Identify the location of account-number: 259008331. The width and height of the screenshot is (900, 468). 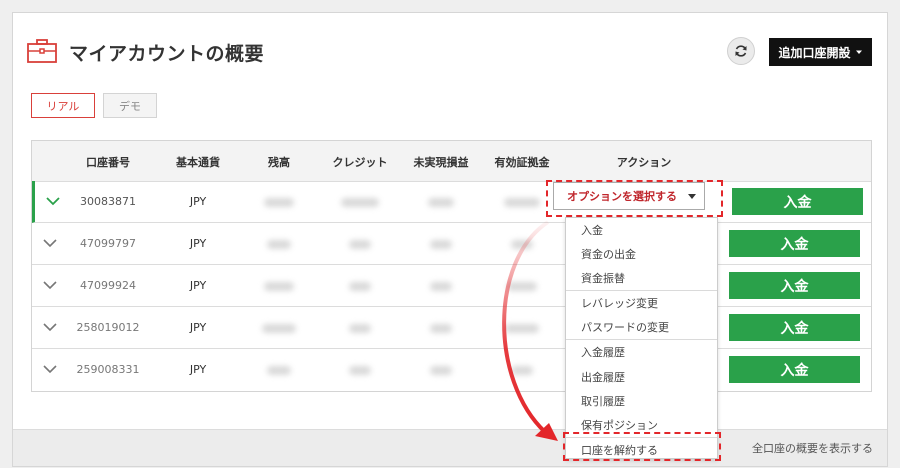
(108, 369).